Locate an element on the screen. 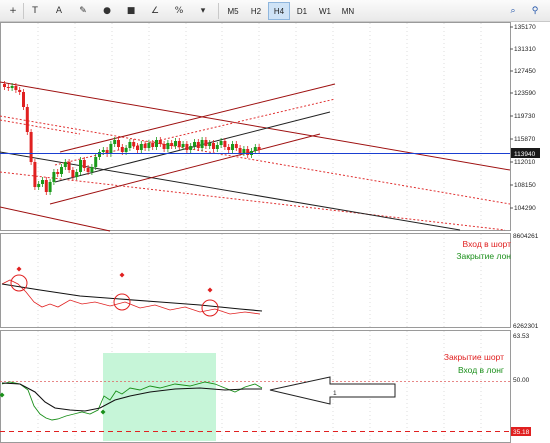 The width and height of the screenshot is (550, 443). indicator-2-text-short-close: Закрытие шорт is located at coordinates (474, 357).